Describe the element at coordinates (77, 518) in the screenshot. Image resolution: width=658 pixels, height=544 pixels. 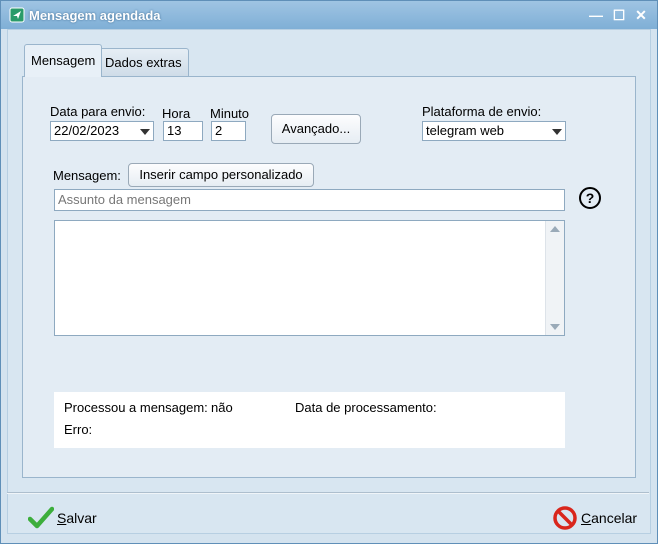
I see `save-label: Salvar` at that location.